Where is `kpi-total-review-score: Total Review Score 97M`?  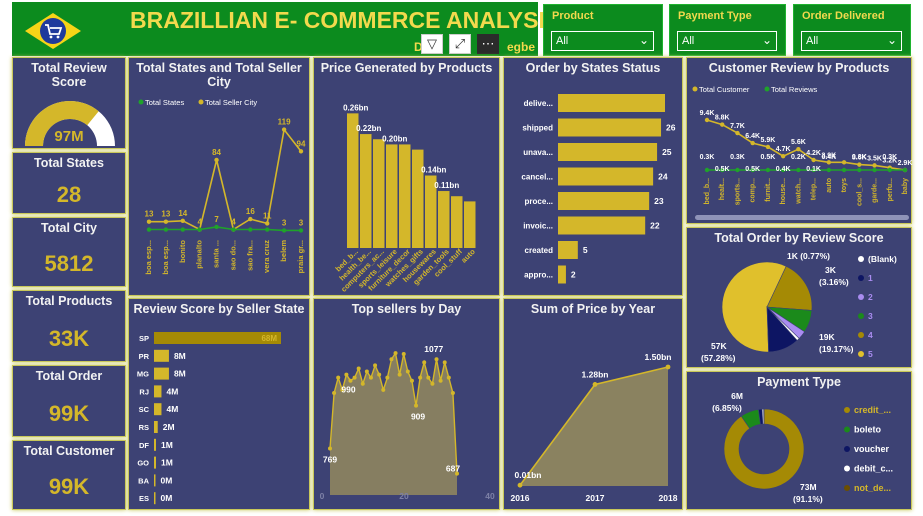 kpi-total-review-score: Total Review Score 97M is located at coordinates (69, 103).